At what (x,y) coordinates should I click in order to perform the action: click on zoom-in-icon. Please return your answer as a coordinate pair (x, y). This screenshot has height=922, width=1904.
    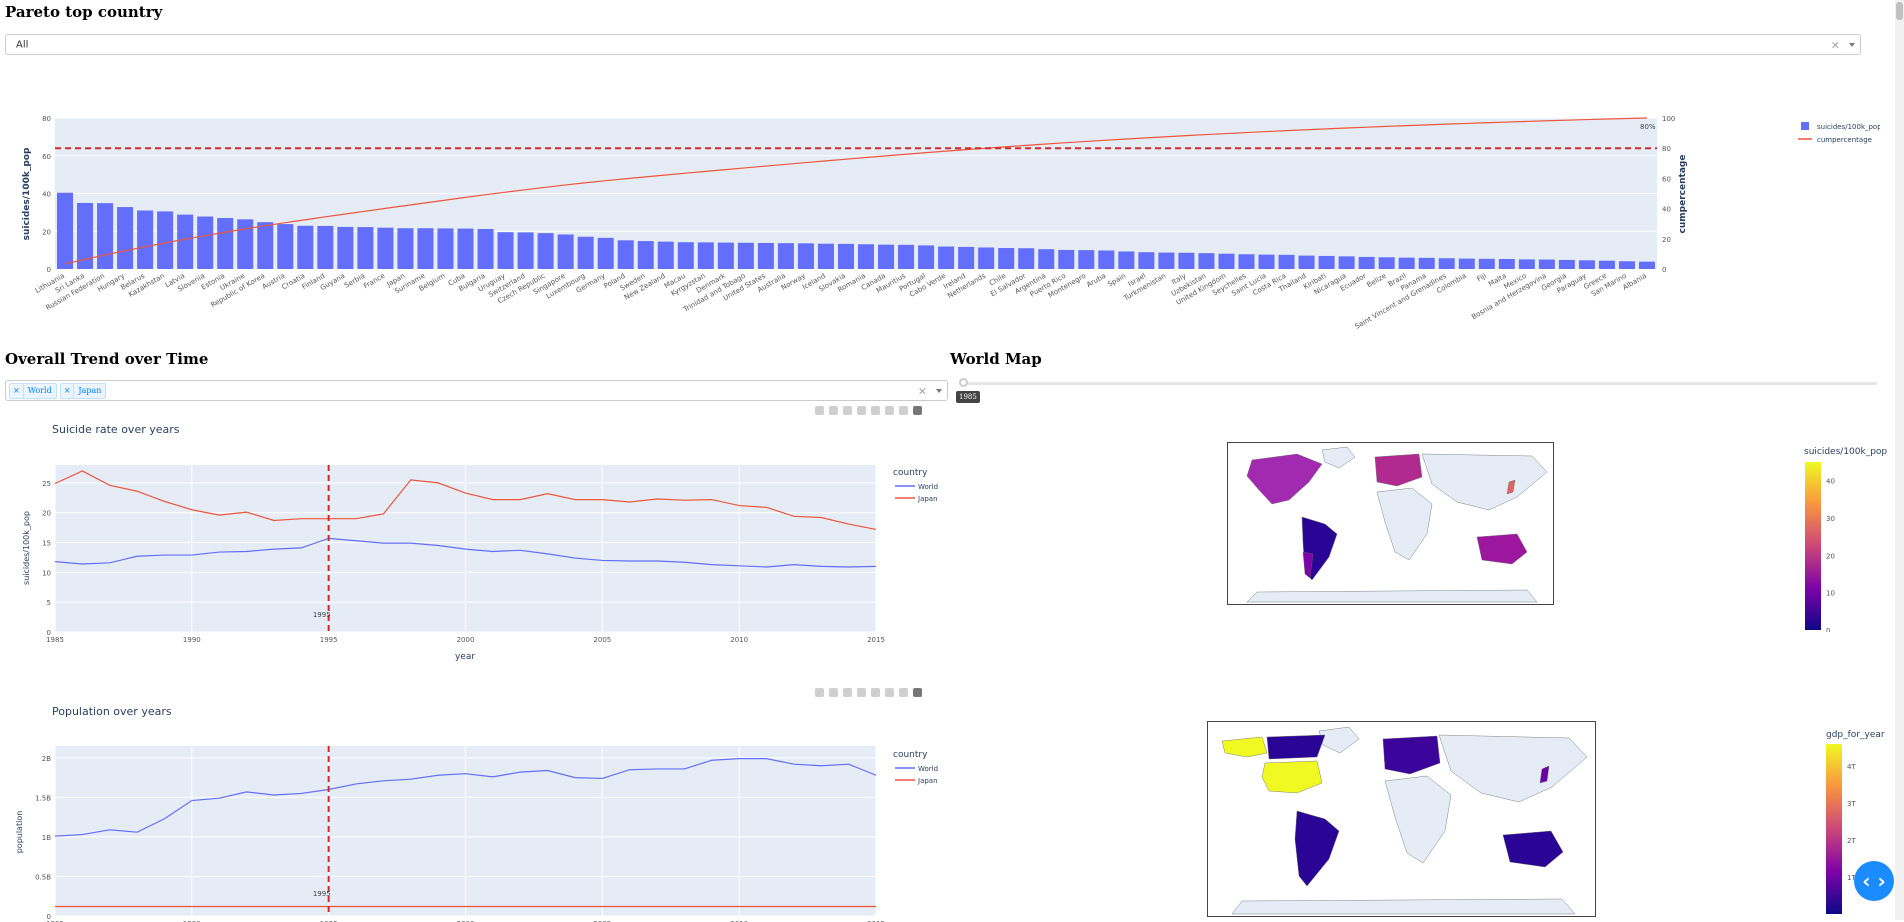
    Looking at the image, I should click on (861, 692).